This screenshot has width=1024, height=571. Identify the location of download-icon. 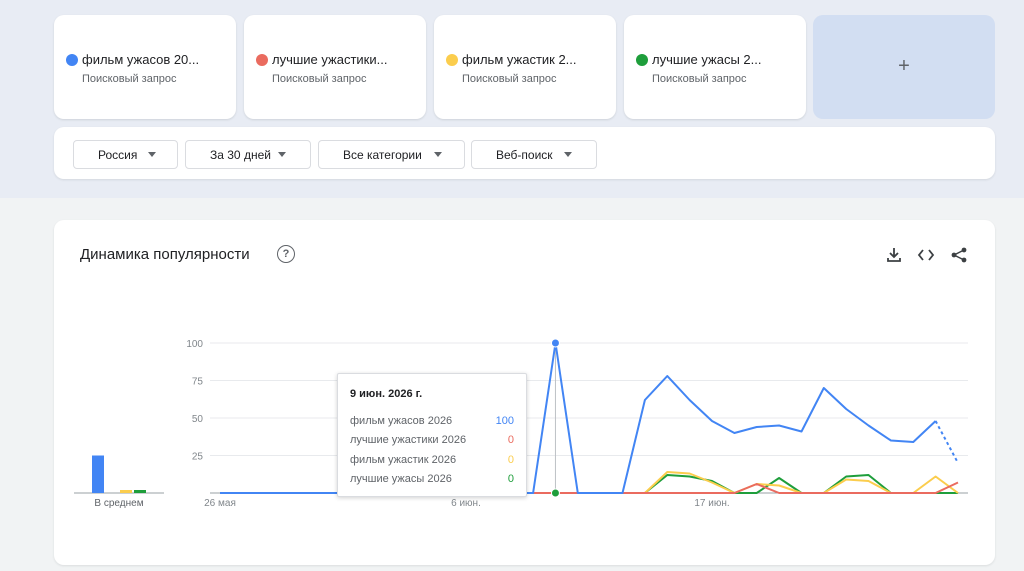
(894, 255).